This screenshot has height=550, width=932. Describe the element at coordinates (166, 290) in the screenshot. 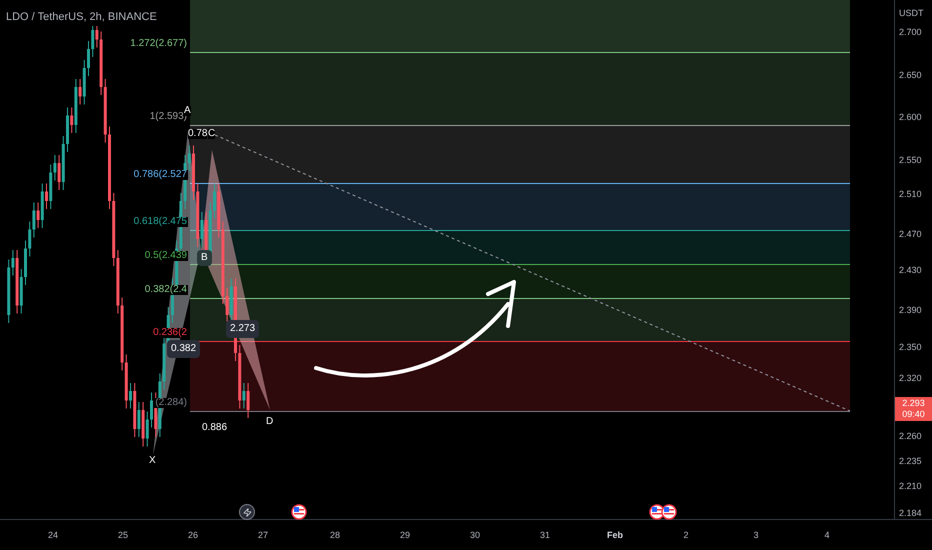

I see `fib-label: 0.382(2.4` at that location.